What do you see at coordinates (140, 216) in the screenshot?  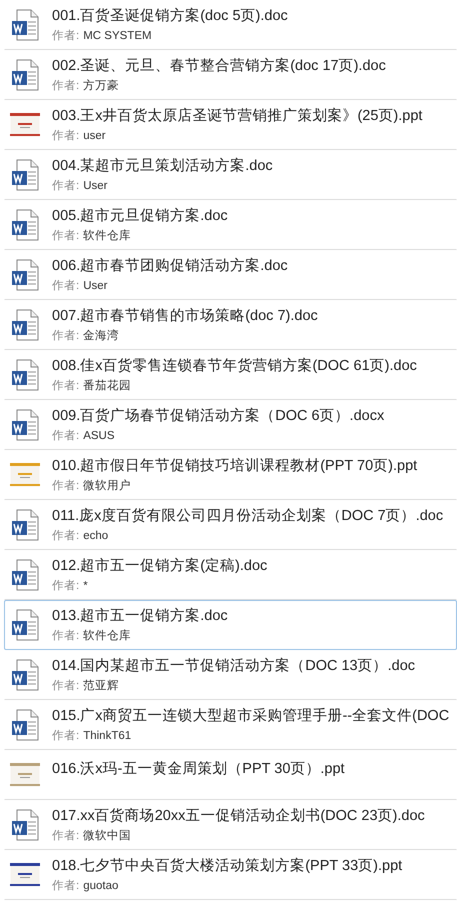 I see `document-title: 005.超市元旦促销方案.doc` at bounding box center [140, 216].